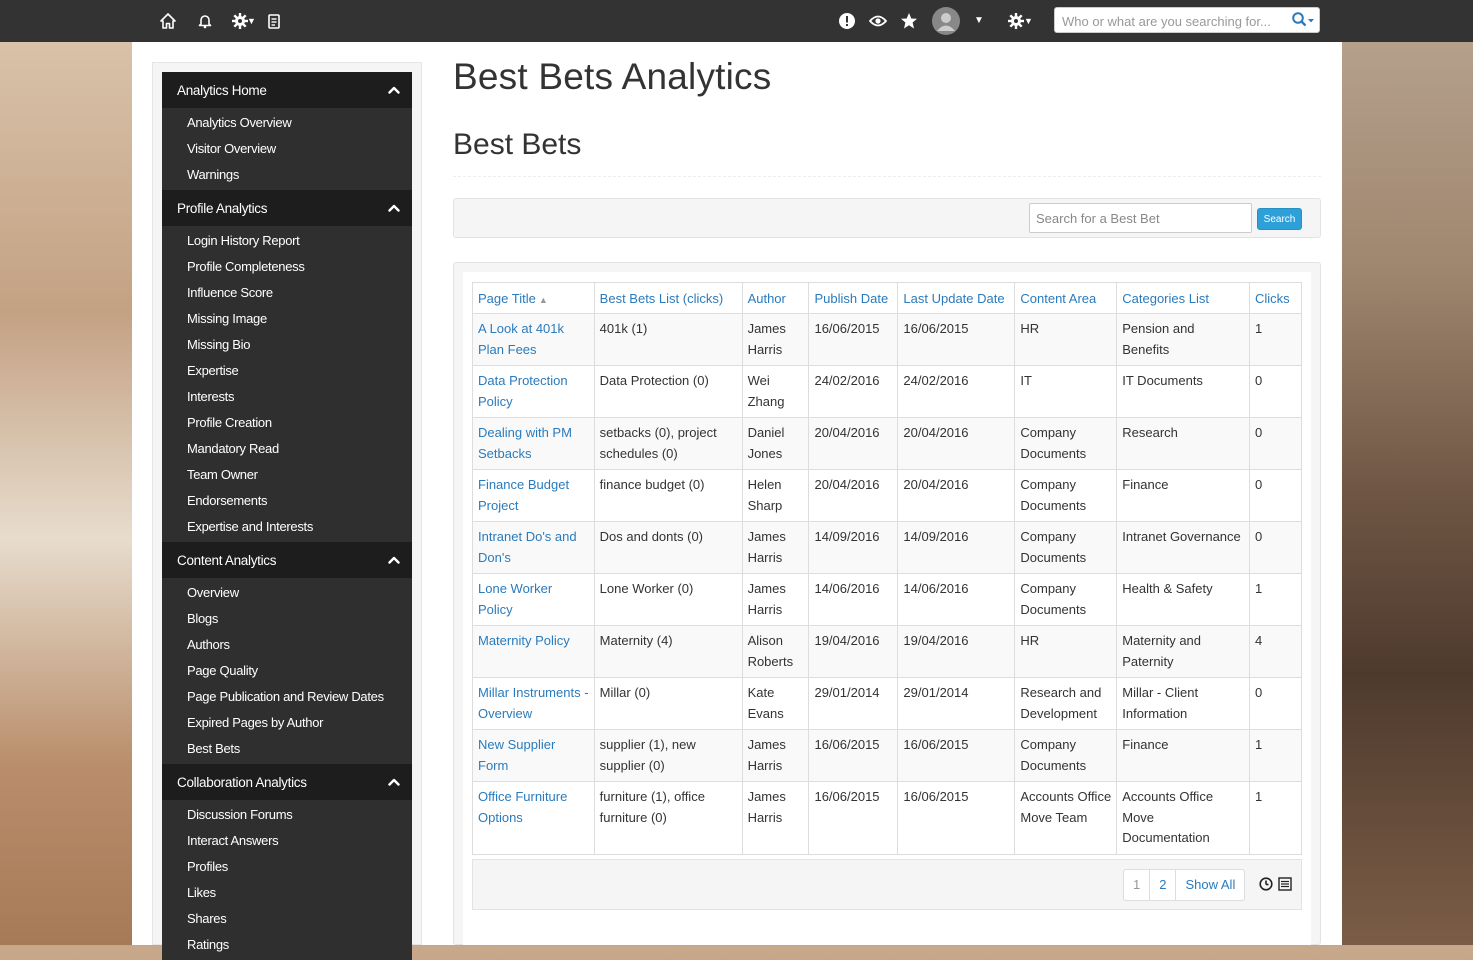 The width and height of the screenshot is (1473, 960). Describe the element at coordinates (287, 475) in the screenshot. I see `sidebar-item: Team Owner` at that location.